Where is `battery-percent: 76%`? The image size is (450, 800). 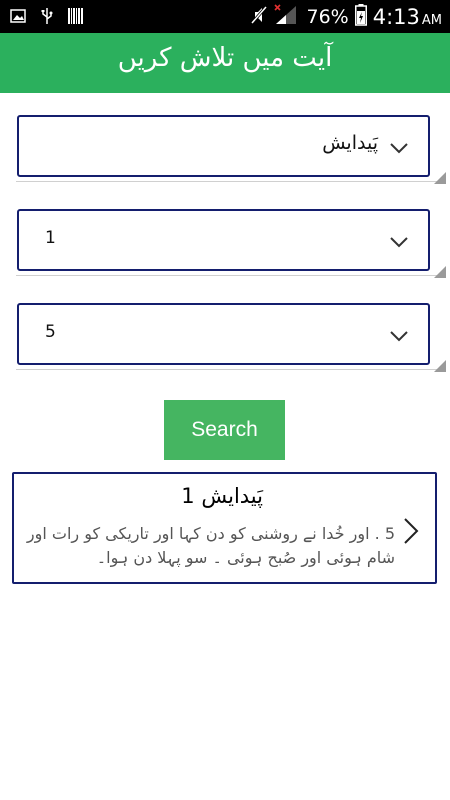
battery-percent: 76% is located at coordinates (327, 17).